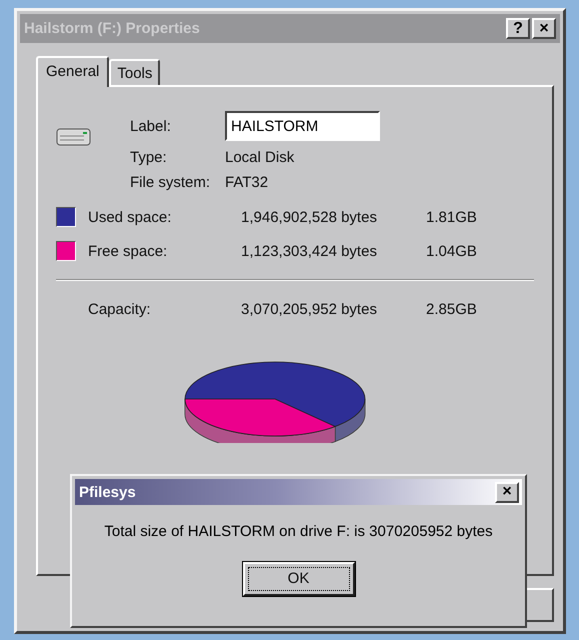 The height and width of the screenshot is (640, 579). Describe the element at coordinates (128, 251) in the screenshot. I see `space-caption: Free space:` at that location.